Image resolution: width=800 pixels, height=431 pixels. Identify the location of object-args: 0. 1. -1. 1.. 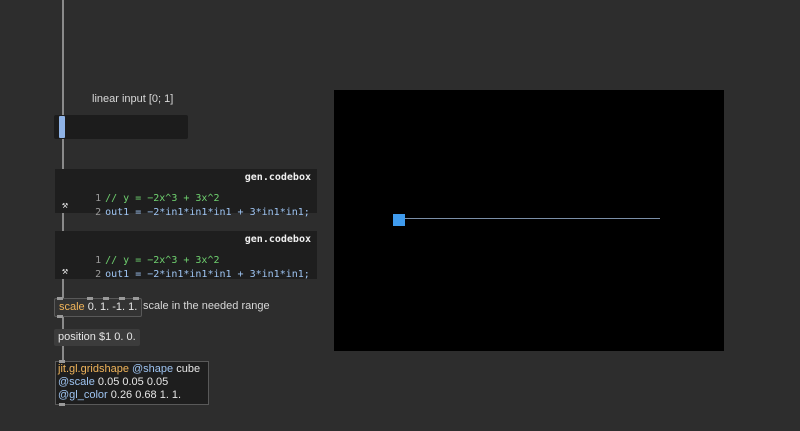
(112, 307).